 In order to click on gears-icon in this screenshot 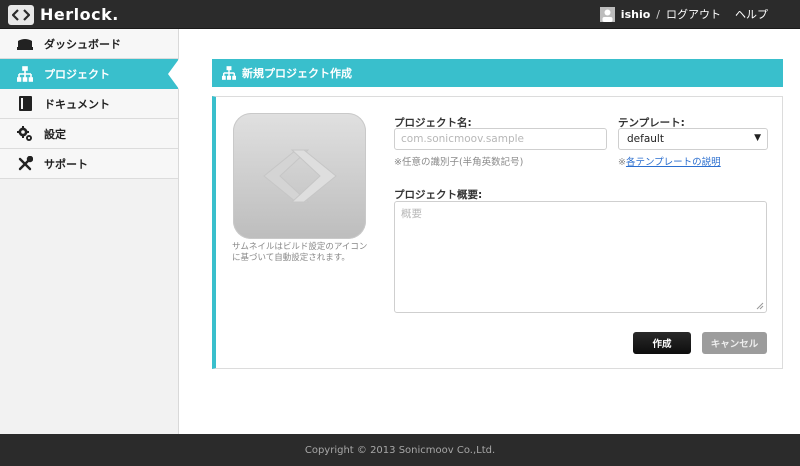, I will do `click(25, 134)`.